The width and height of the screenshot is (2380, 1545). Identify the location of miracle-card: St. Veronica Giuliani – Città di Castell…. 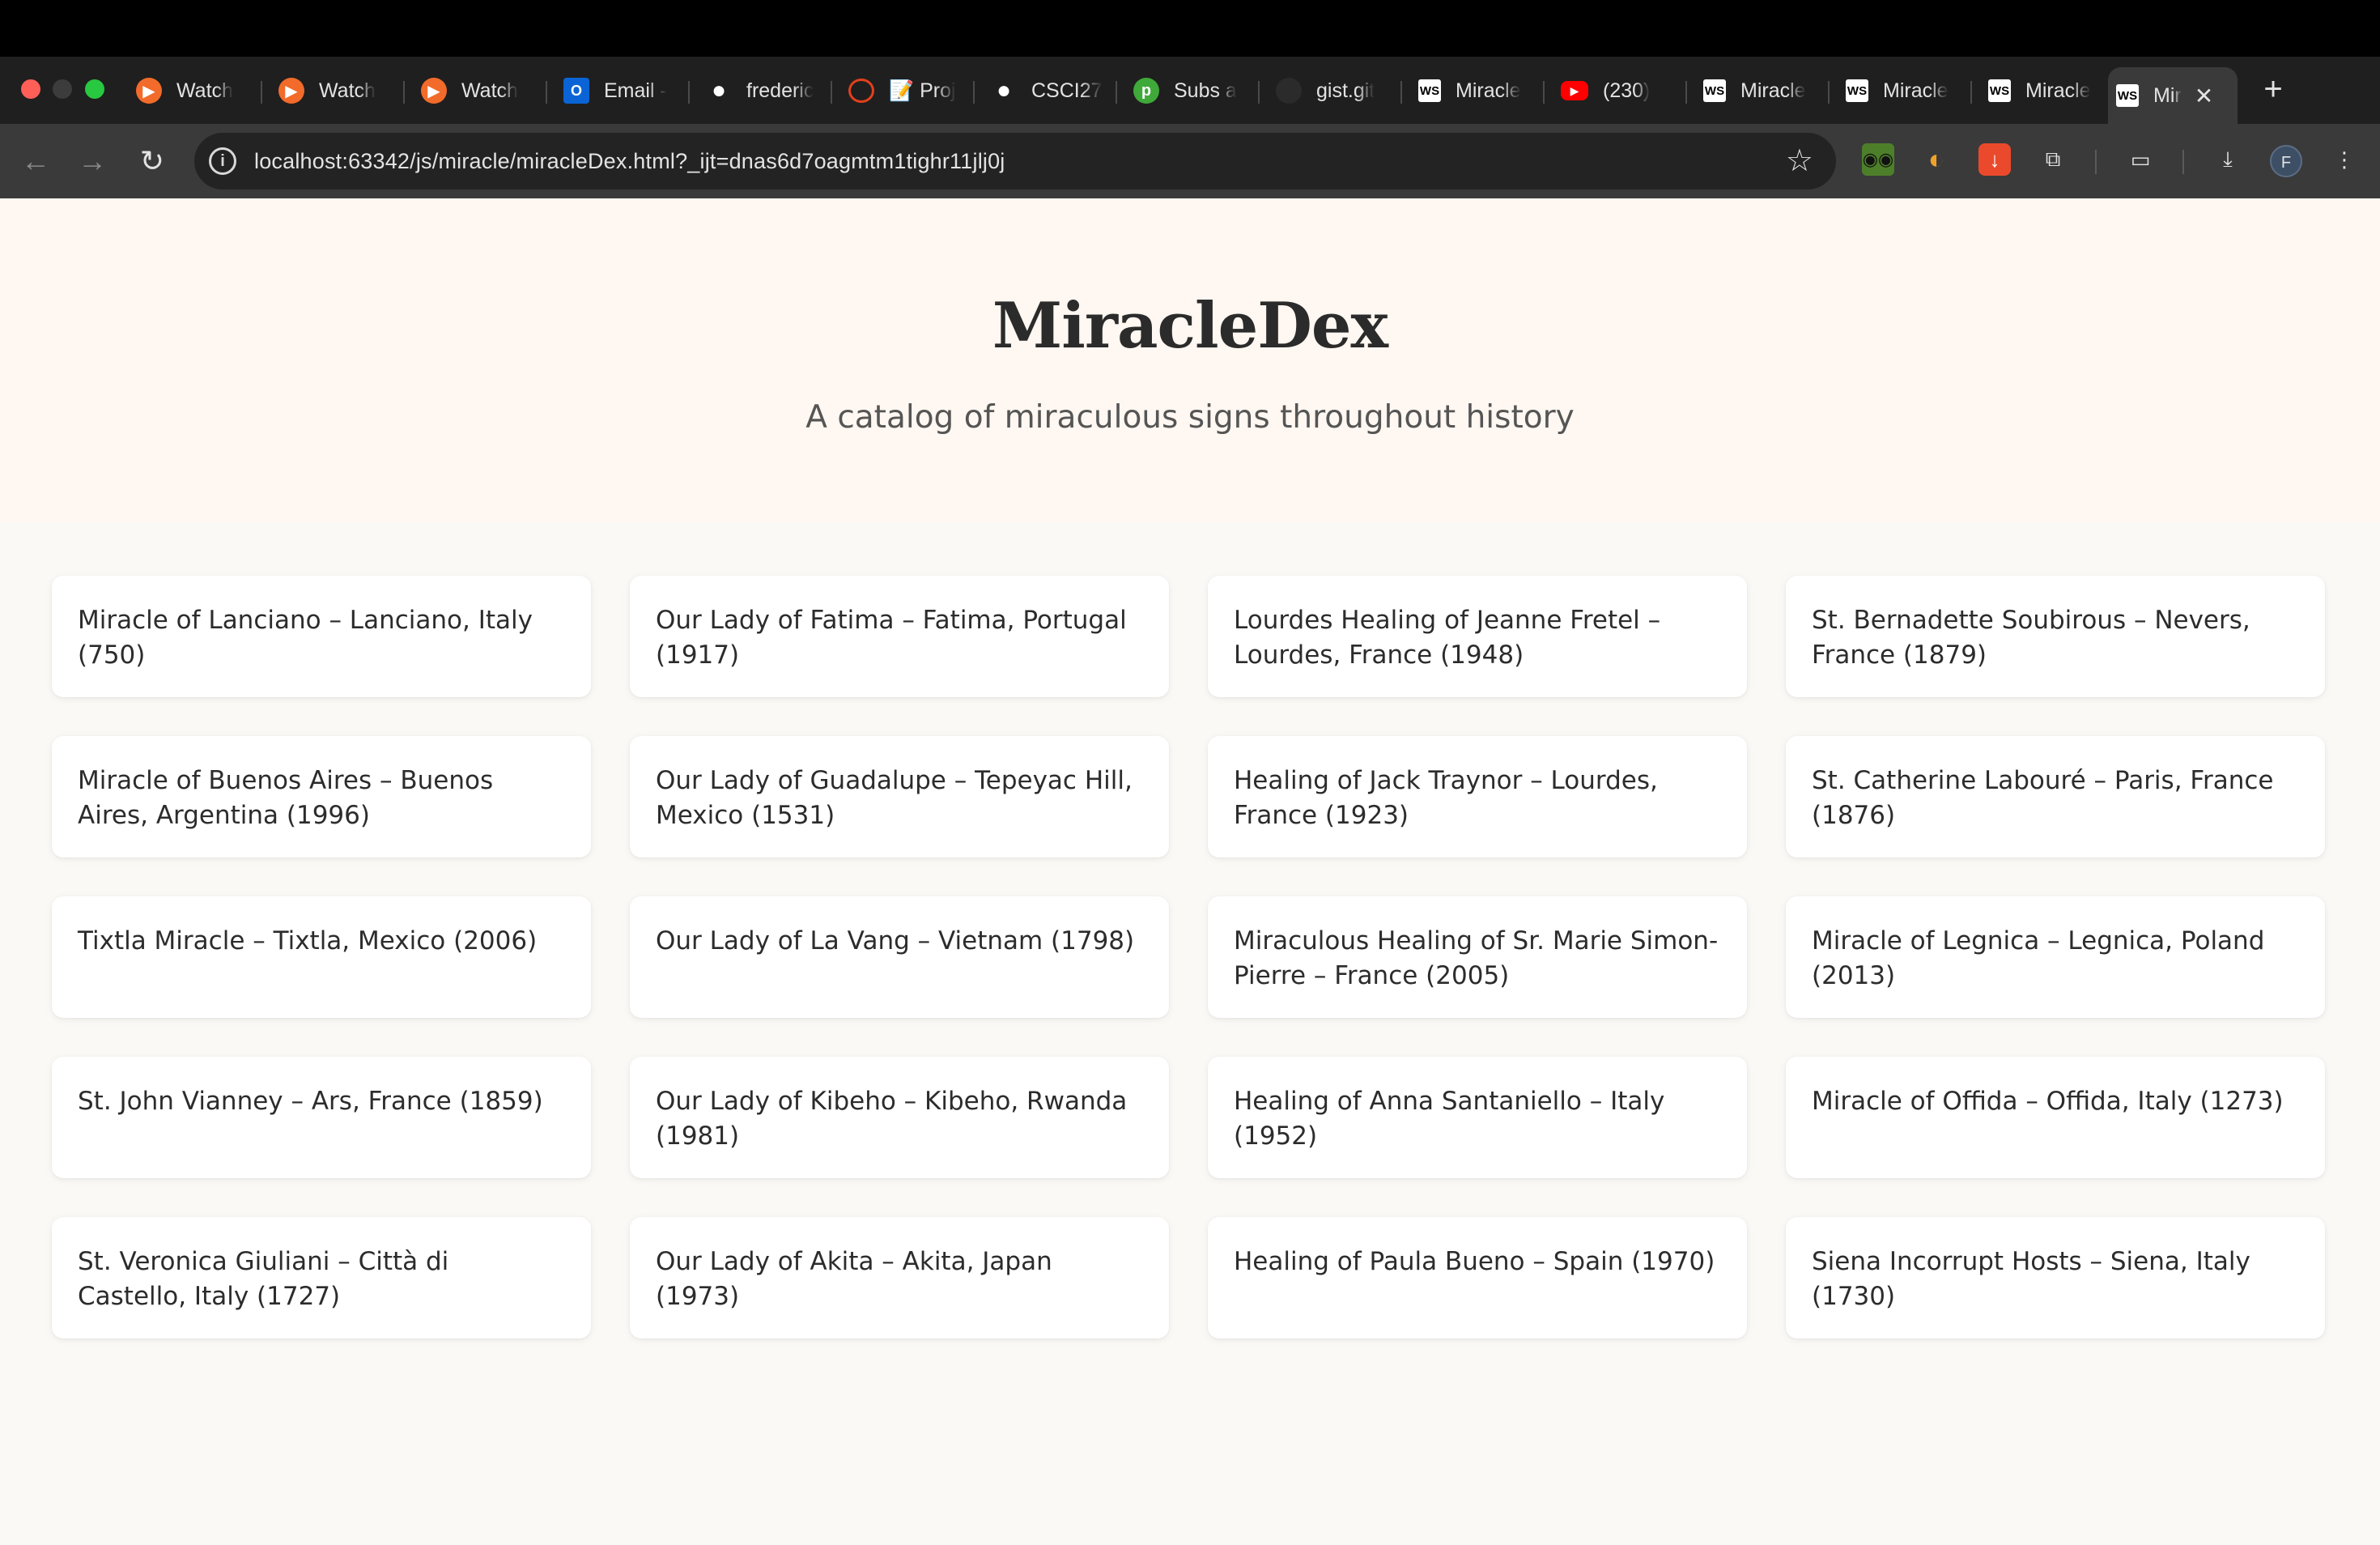
(322, 1278).